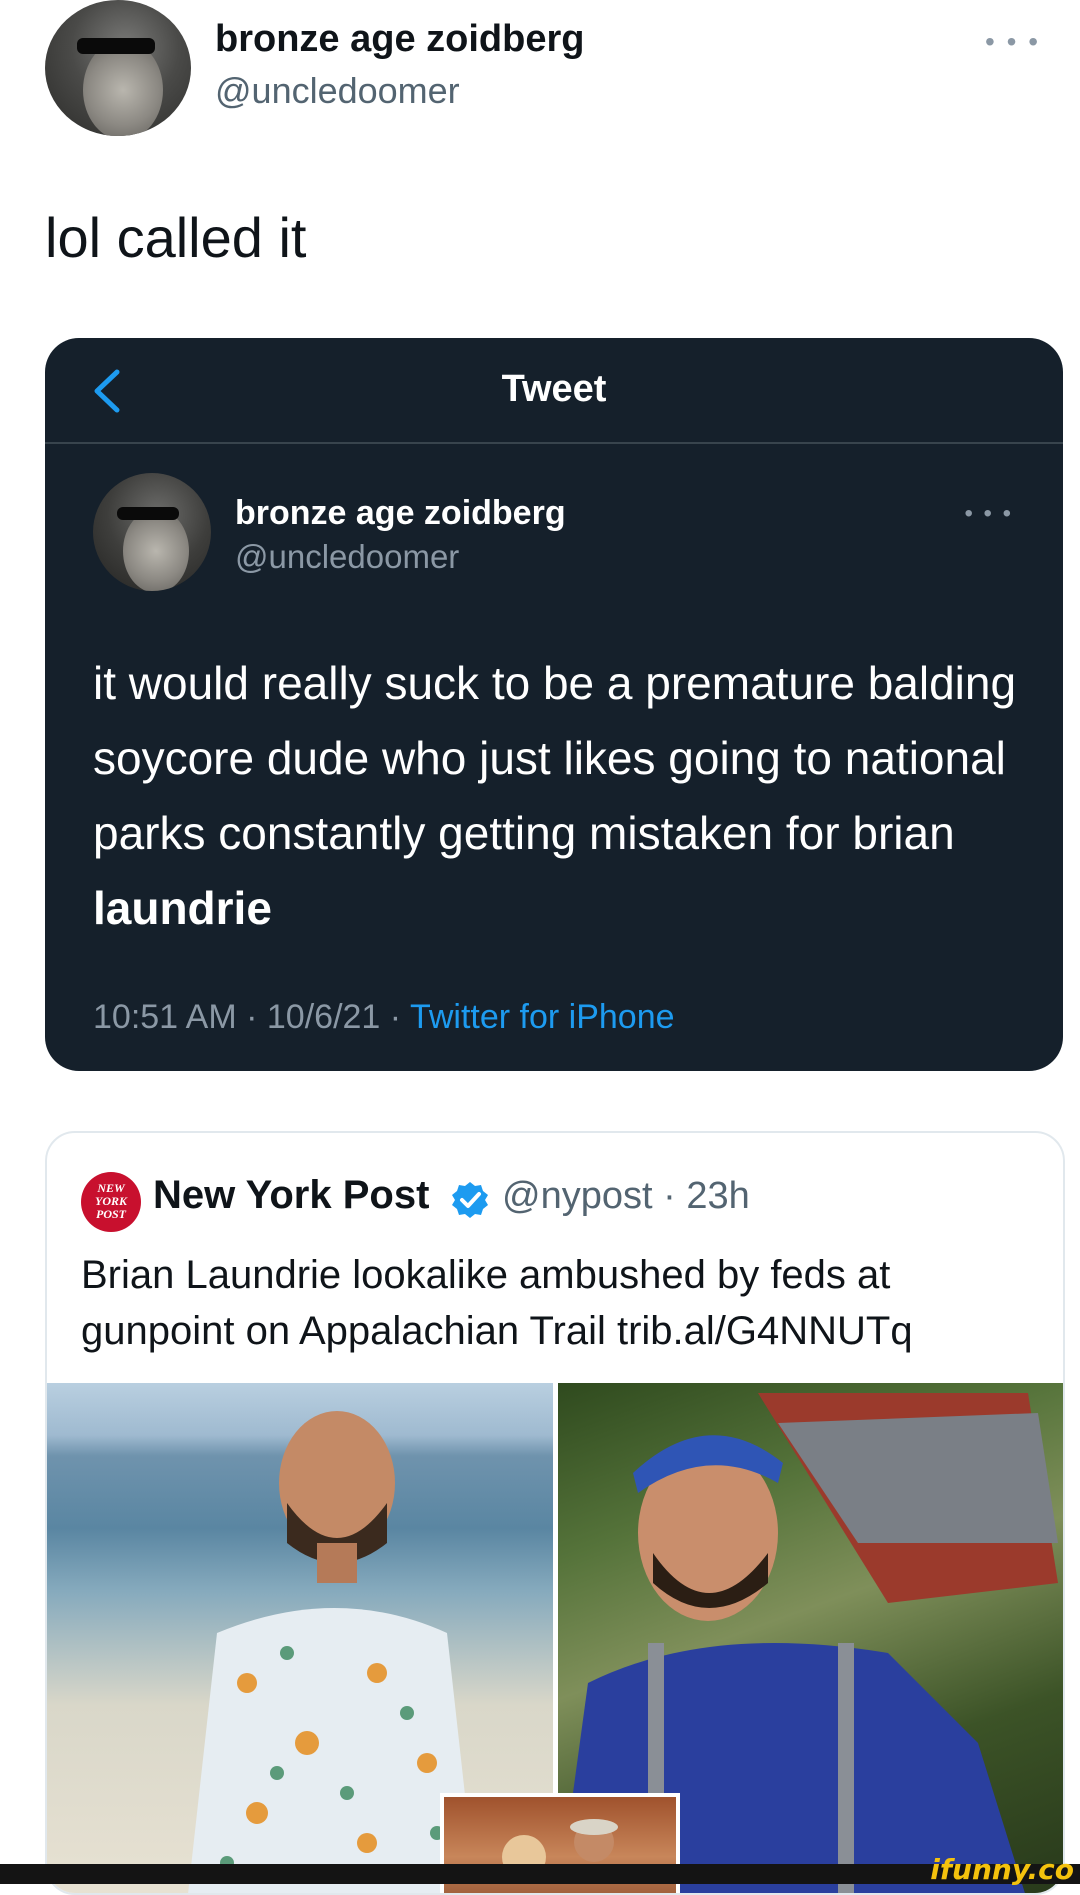 This screenshot has width=1080, height=1895. Describe the element at coordinates (577, 1196) in the screenshot. I see `quoted-handle: @nypost` at that location.